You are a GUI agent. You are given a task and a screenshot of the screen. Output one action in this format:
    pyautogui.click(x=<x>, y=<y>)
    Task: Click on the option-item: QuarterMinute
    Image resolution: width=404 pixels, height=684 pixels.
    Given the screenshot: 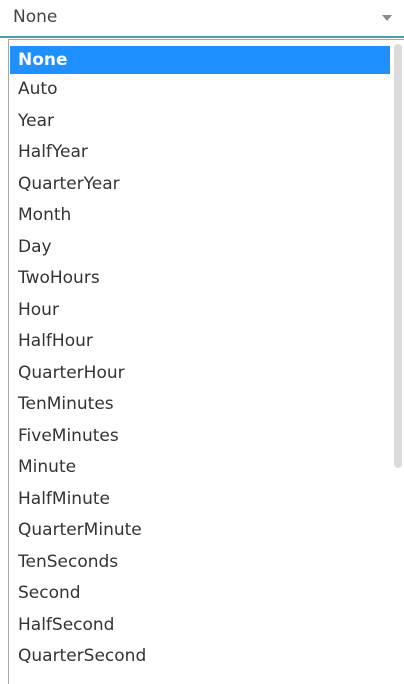 What is the action you would take?
    pyautogui.click(x=199, y=531)
    